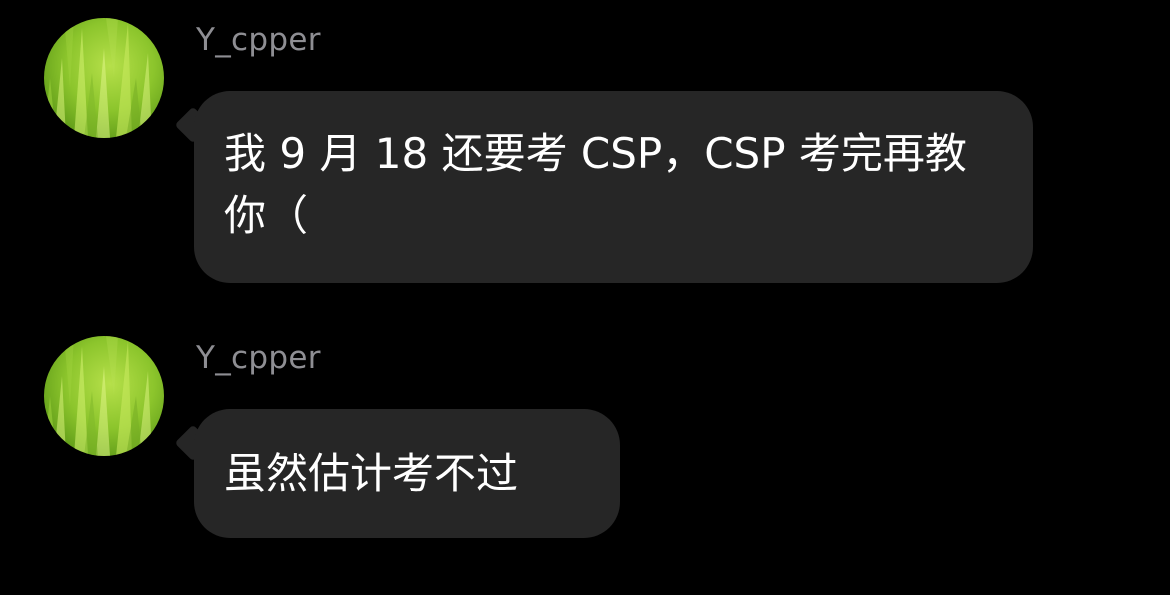  I want to click on message-bubble: 虽然估计考不过, so click(407, 473).